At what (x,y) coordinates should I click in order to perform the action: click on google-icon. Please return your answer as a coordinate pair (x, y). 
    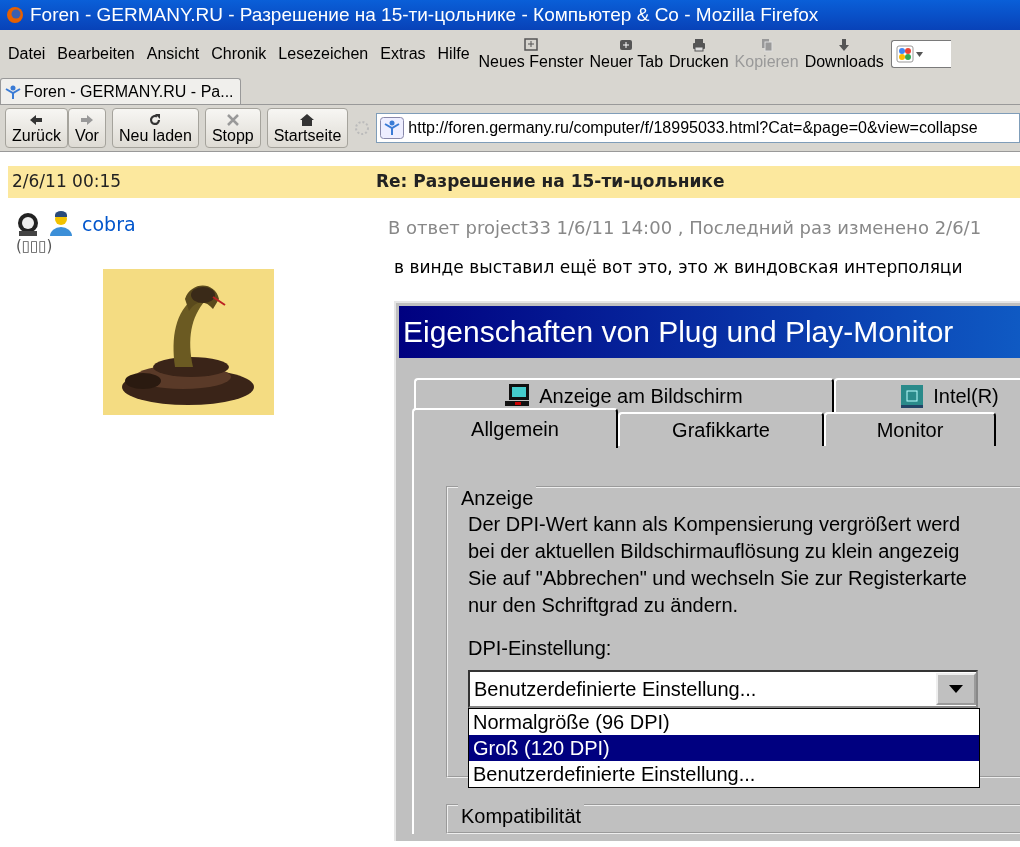
    Looking at the image, I should click on (905, 54).